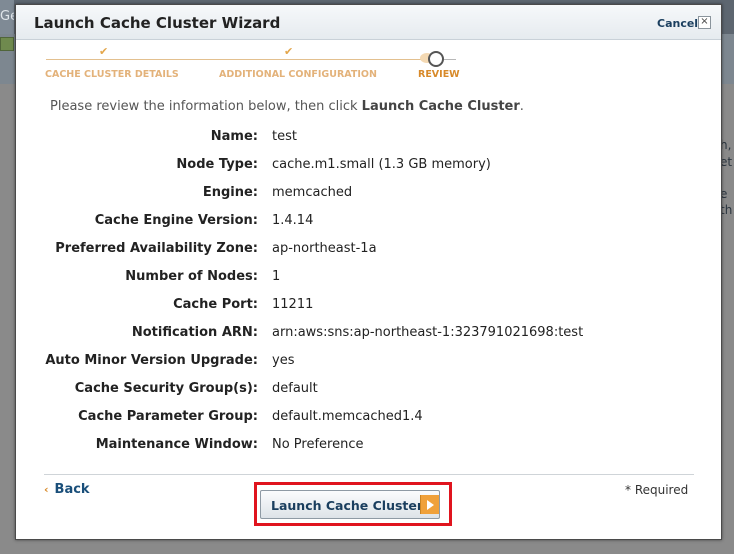 This screenshot has height=554, width=734. What do you see at coordinates (521, 106) in the screenshot?
I see `review-instructions-suffix: .` at bounding box center [521, 106].